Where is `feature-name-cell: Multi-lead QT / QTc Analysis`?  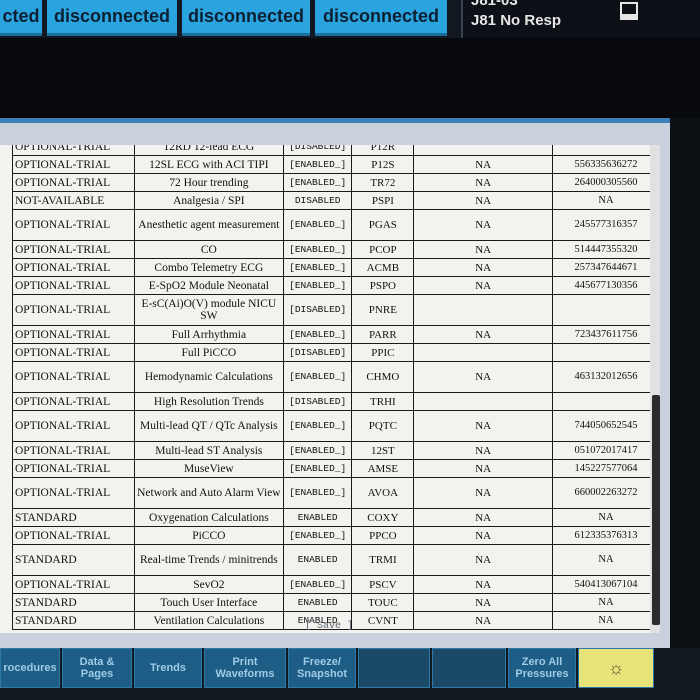
feature-name-cell: Multi-lead QT / QTc Analysis is located at coordinates (208, 426).